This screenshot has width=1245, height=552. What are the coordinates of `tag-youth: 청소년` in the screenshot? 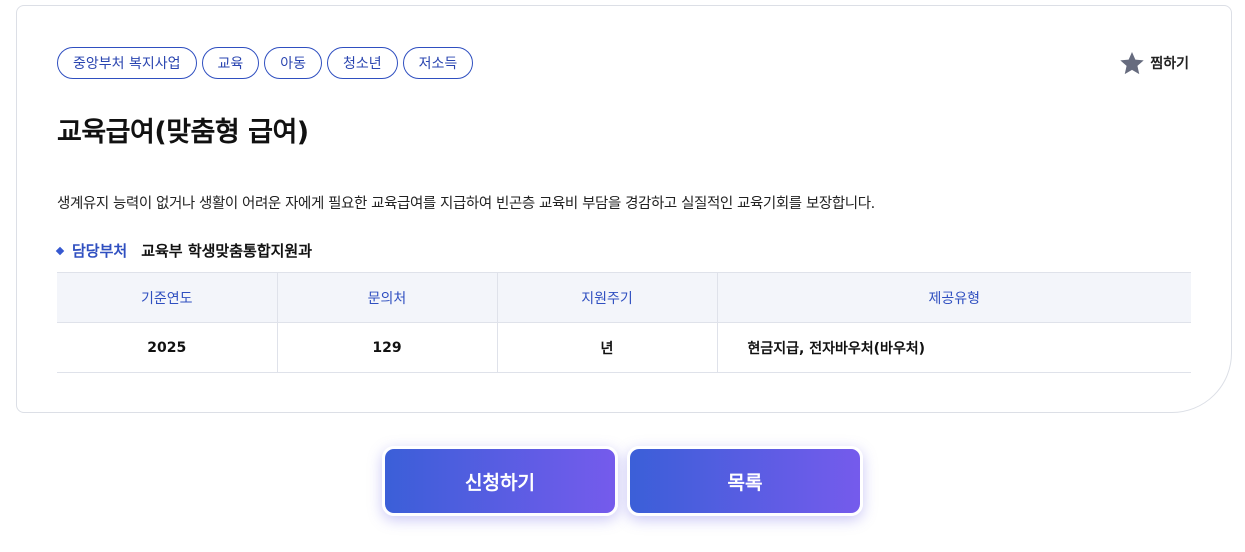 It's located at (362, 63).